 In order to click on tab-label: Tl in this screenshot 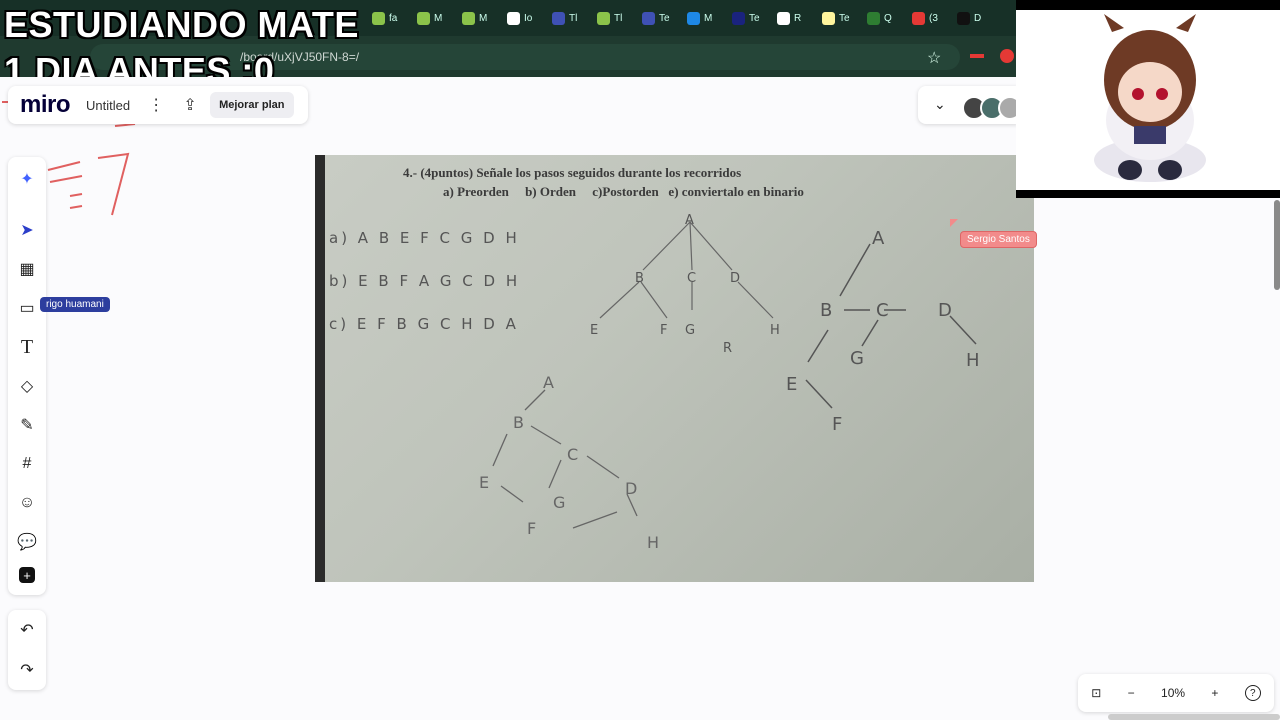, I will do `click(618, 18)`.